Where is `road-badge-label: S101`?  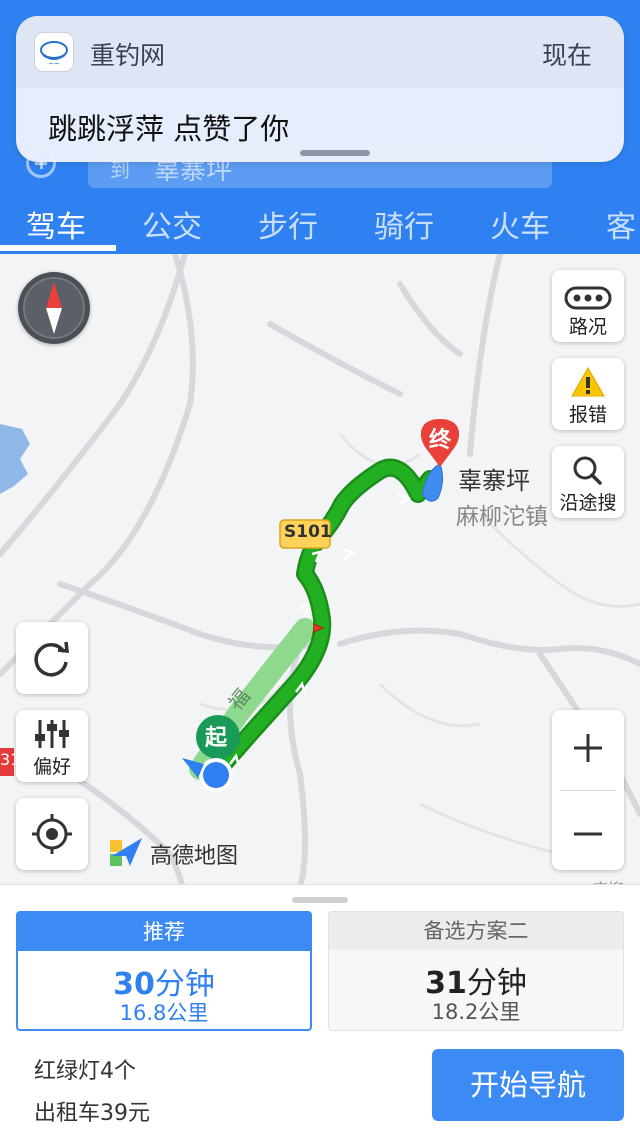 road-badge-label: S101 is located at coordinates (308, 532).